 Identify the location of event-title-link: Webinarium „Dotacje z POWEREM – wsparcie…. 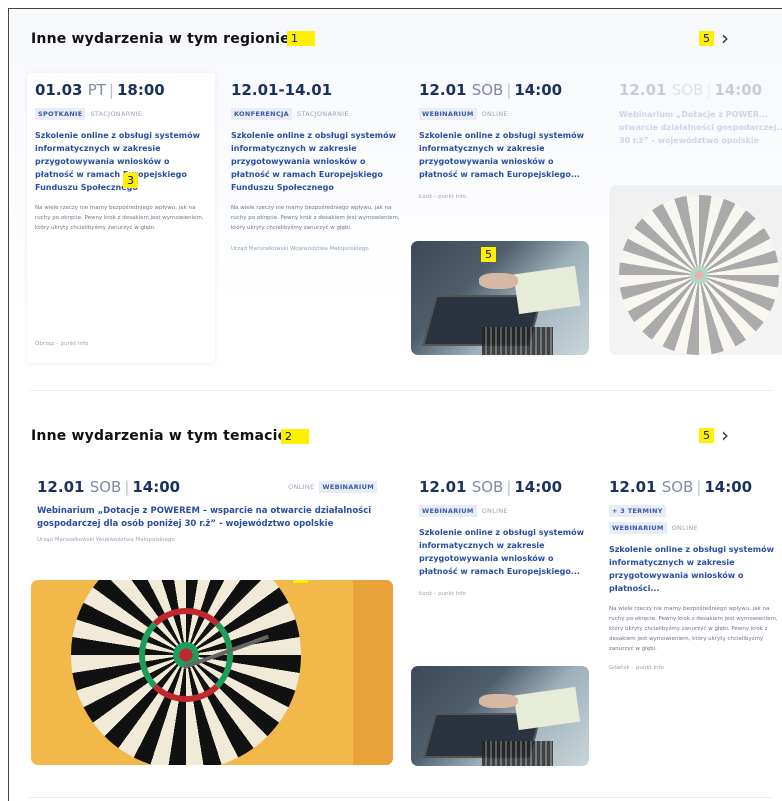
(207, 518).